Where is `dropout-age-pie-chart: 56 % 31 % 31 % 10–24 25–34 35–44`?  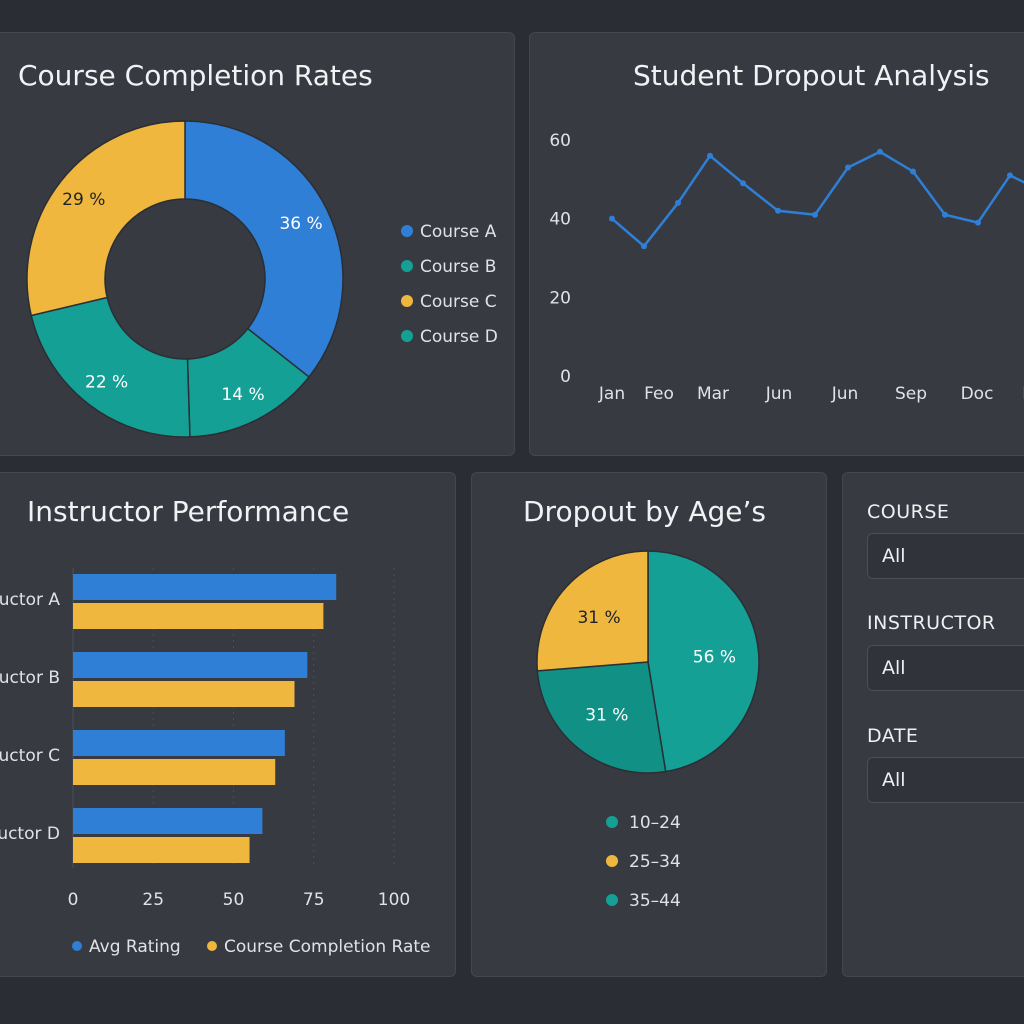
dropout-age-pie-chart: 56 % 31 % 31 % 10–24 25–34 35–44 is located at coordinates (648, 730).